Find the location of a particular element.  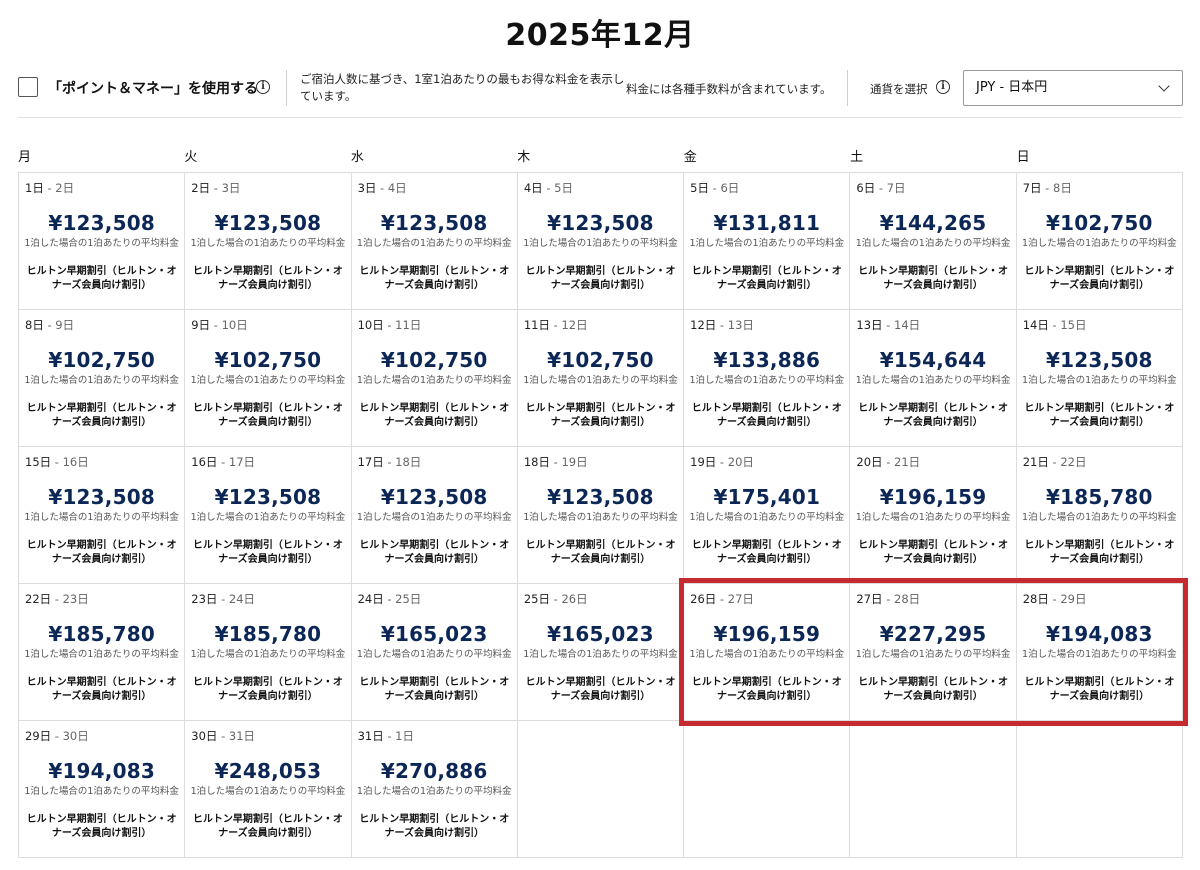

checkout-date: 20日 is located at coordinates (740, 462).